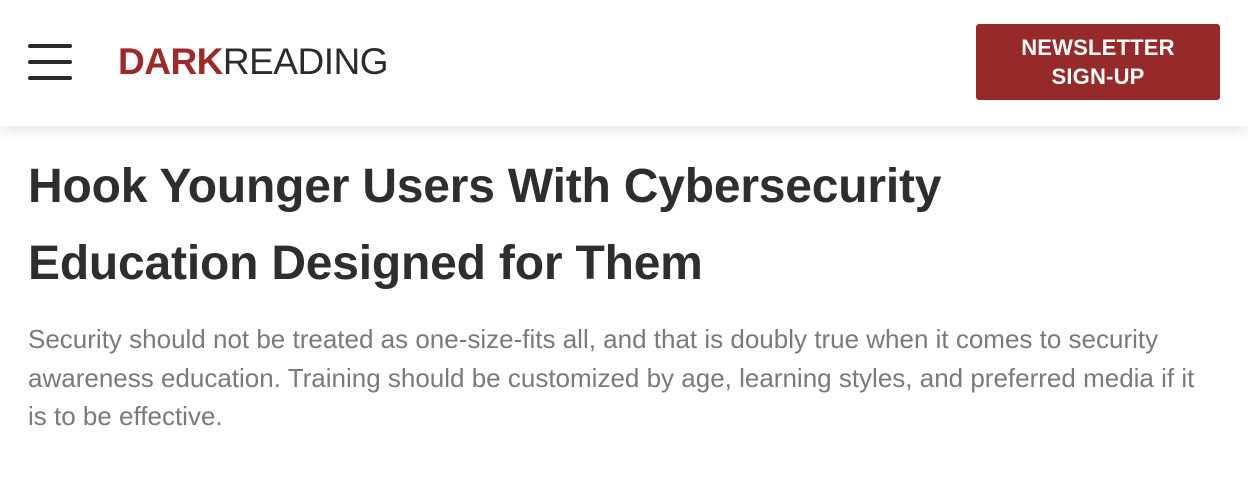  I want to click on logo-secondary-text: READING, so click(305, 61).